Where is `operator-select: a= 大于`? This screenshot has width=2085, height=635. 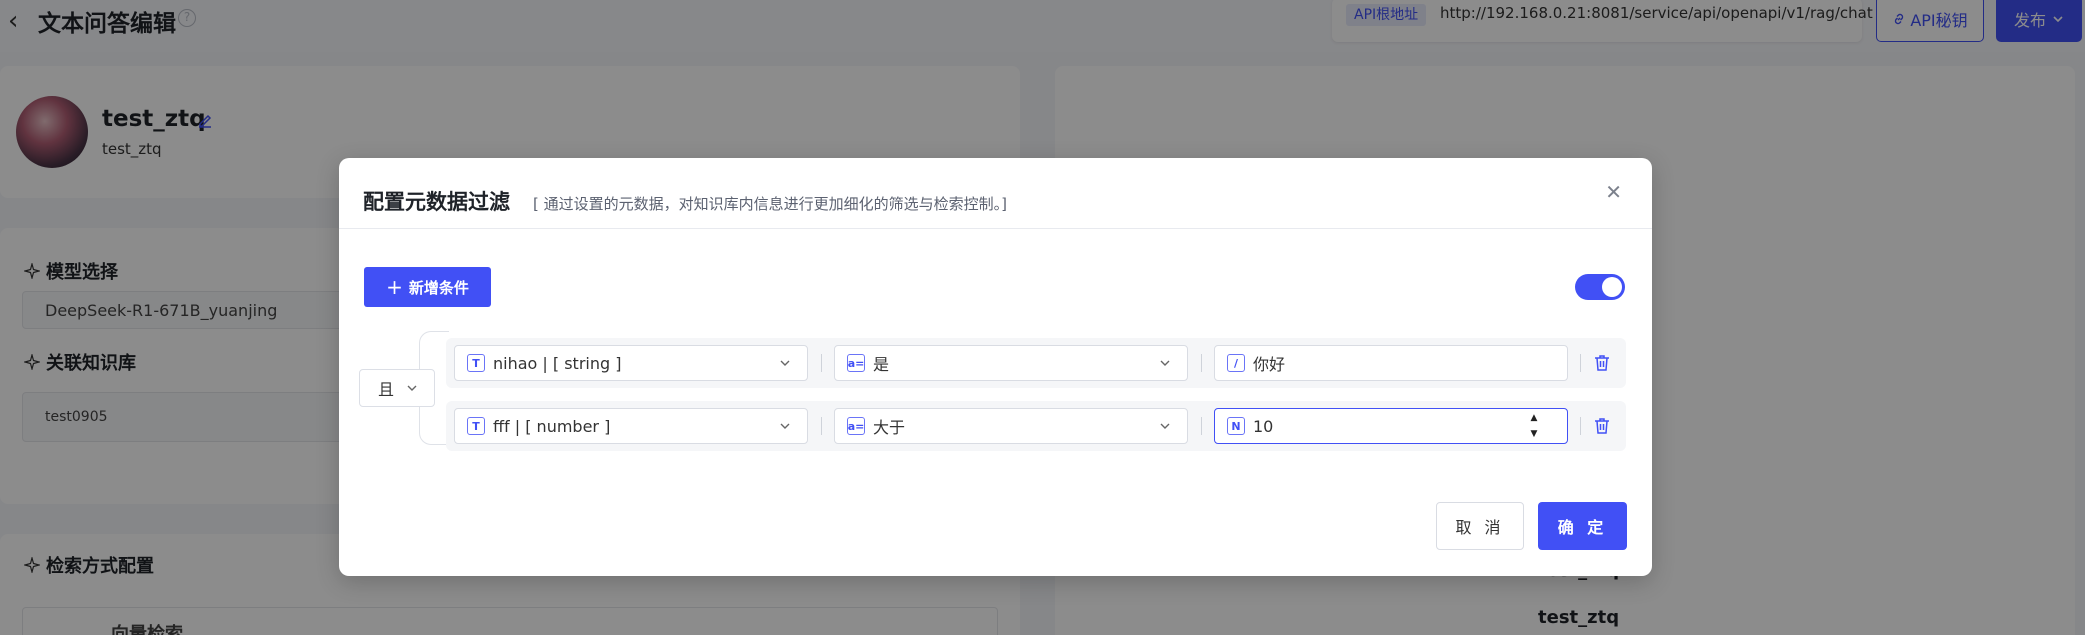
operator-select: a= 大于 is located at coordinates (1011, 426).